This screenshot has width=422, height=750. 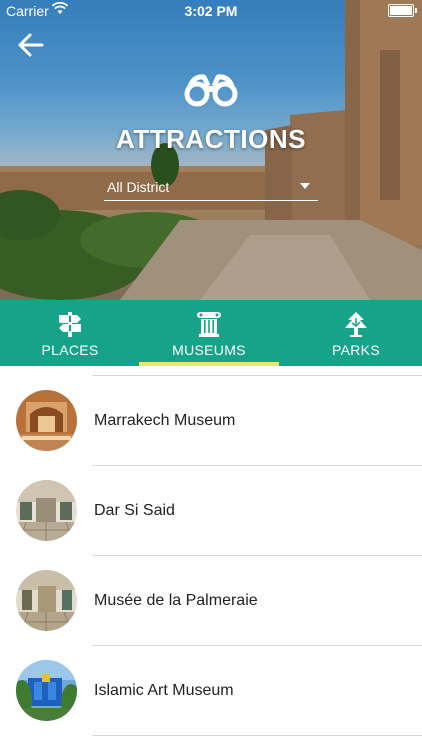 What do you see at coordinates (356, 350) in the screenshot?
I see `tab-parks-label: PARKS` at bounding box center [356, 350].